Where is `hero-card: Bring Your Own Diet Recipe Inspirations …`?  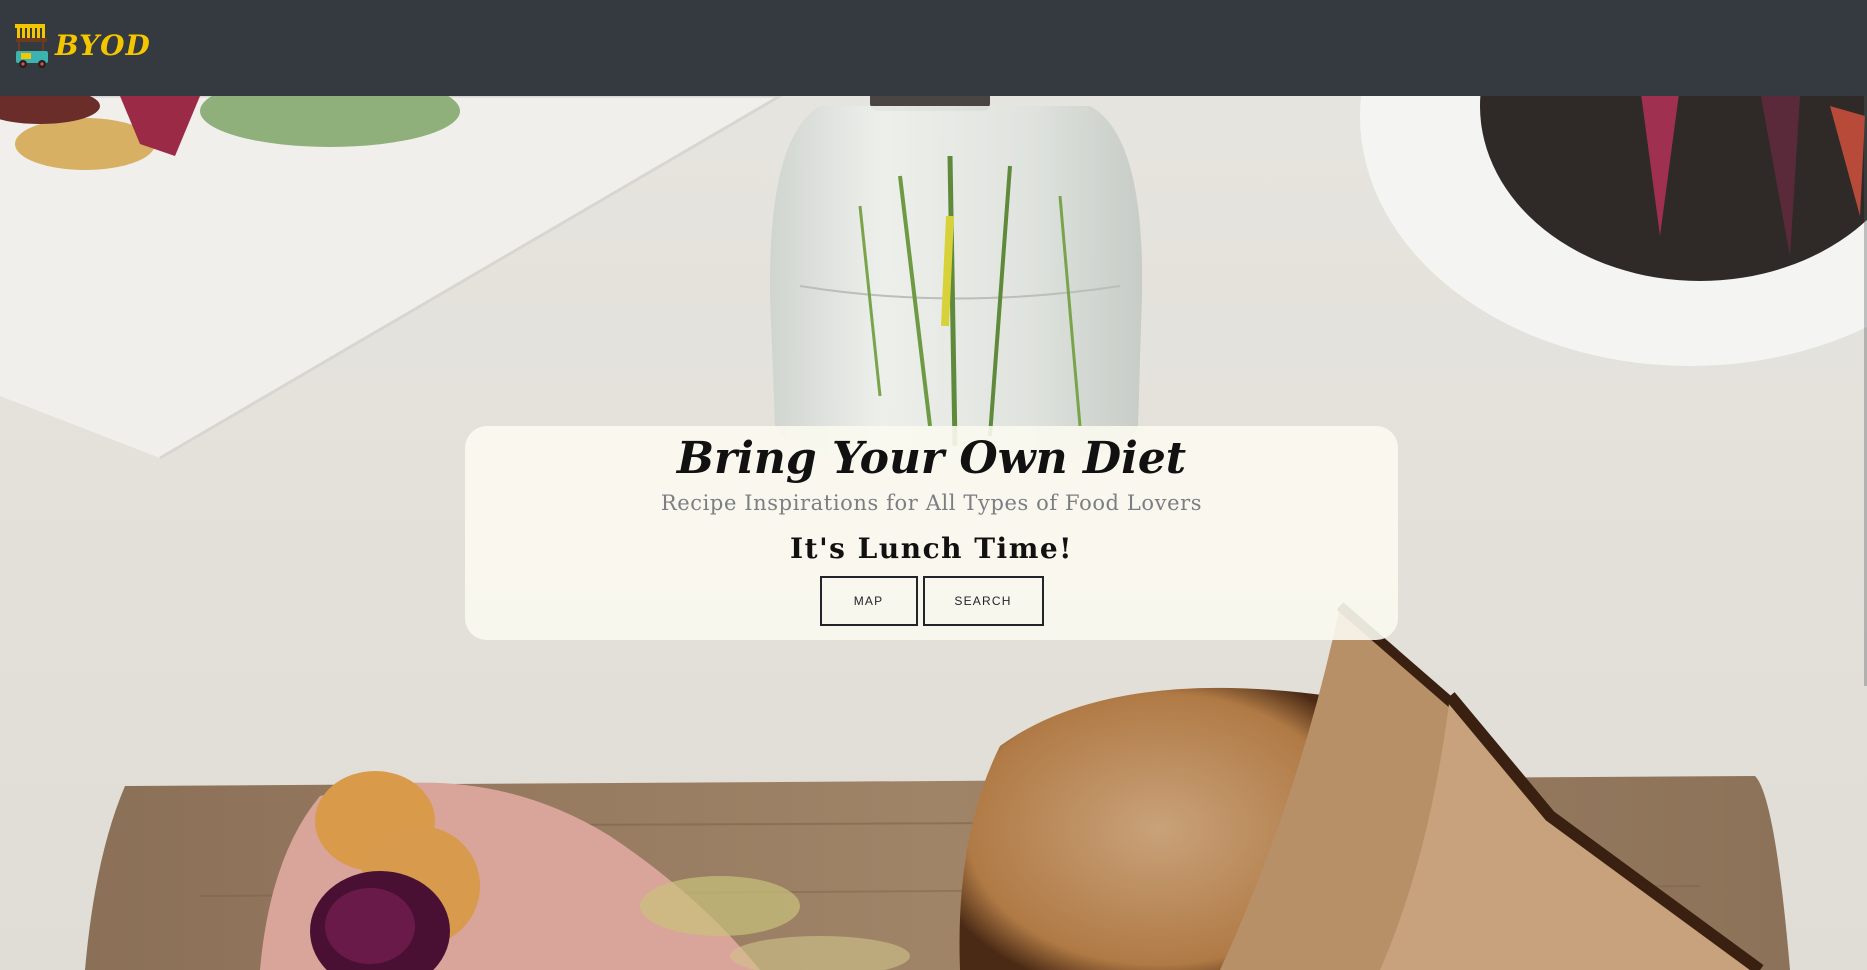
hero-card: Bring Your Own Diet Recipe Inspirations … is located at coordinates (931, 533).